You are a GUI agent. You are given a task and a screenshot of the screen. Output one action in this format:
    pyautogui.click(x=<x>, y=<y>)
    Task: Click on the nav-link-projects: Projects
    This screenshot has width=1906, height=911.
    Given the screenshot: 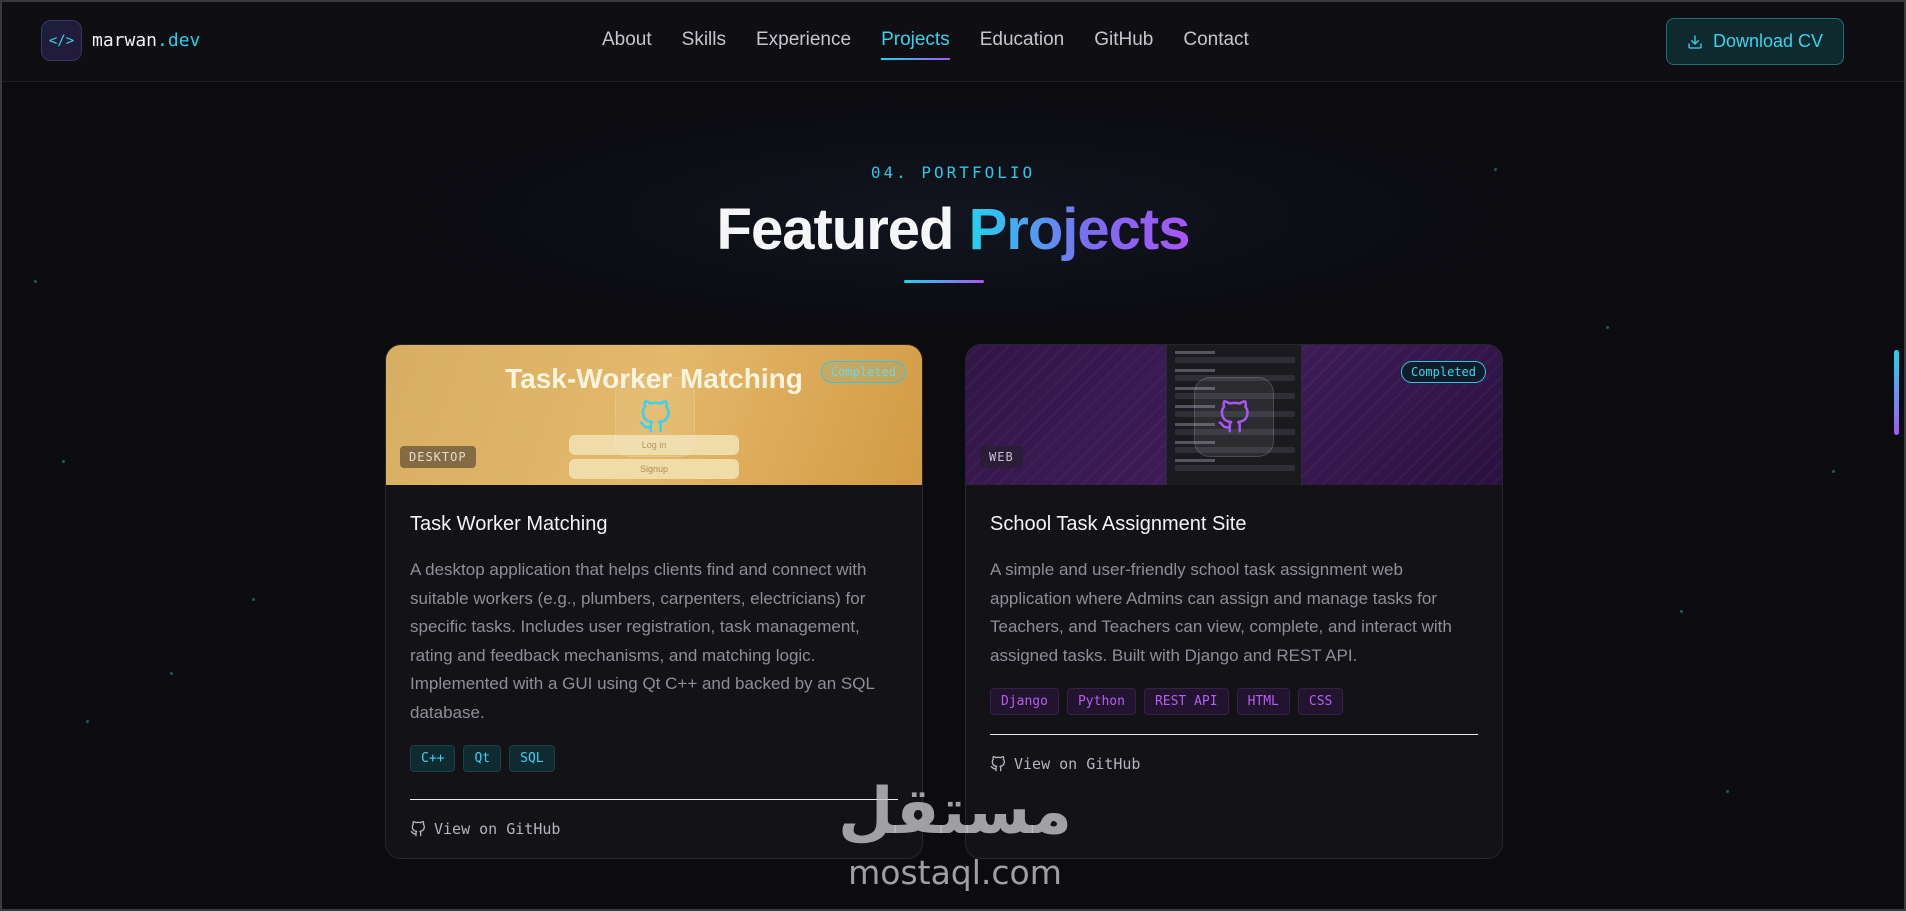 What is the action you would take?
    pyautogui.click(x=915, y=44)
    